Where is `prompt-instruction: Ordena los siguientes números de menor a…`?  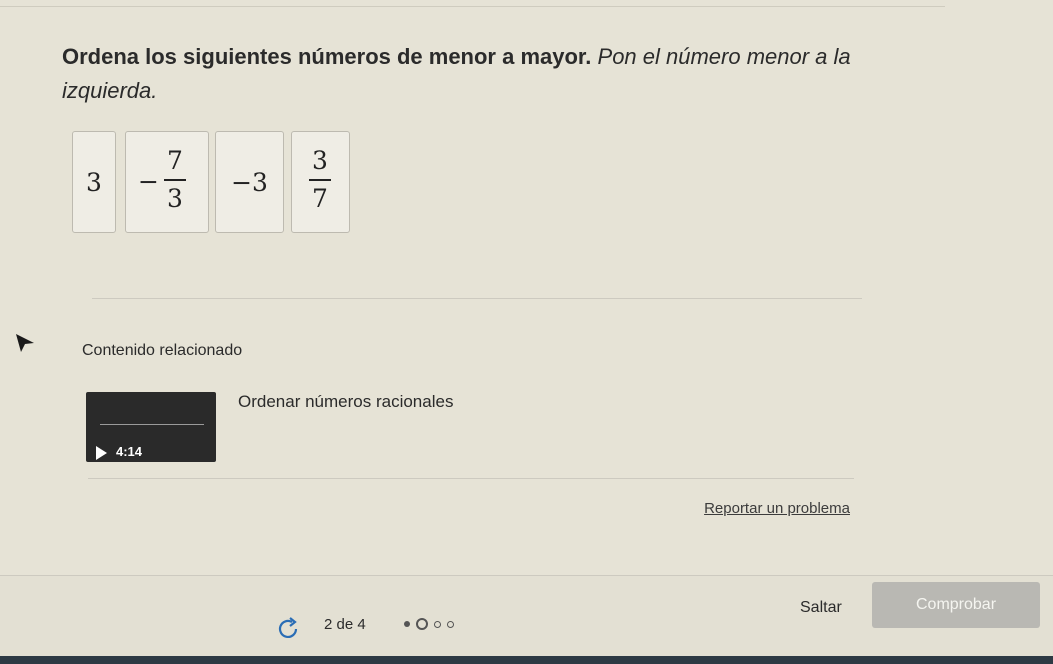
prompt-instruction: Ordena los siguientes números de menor a… is located at coordinates (327, 56).